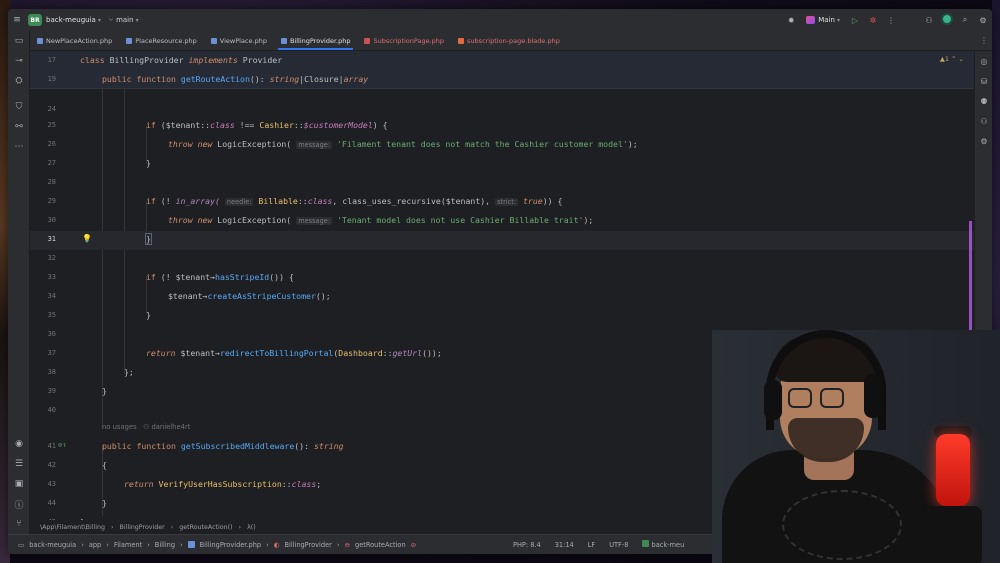  What do you see at coordinates (347, 544) in the screenshot?
I see `method-icon: ⊖` at bounding box center [347, 544].